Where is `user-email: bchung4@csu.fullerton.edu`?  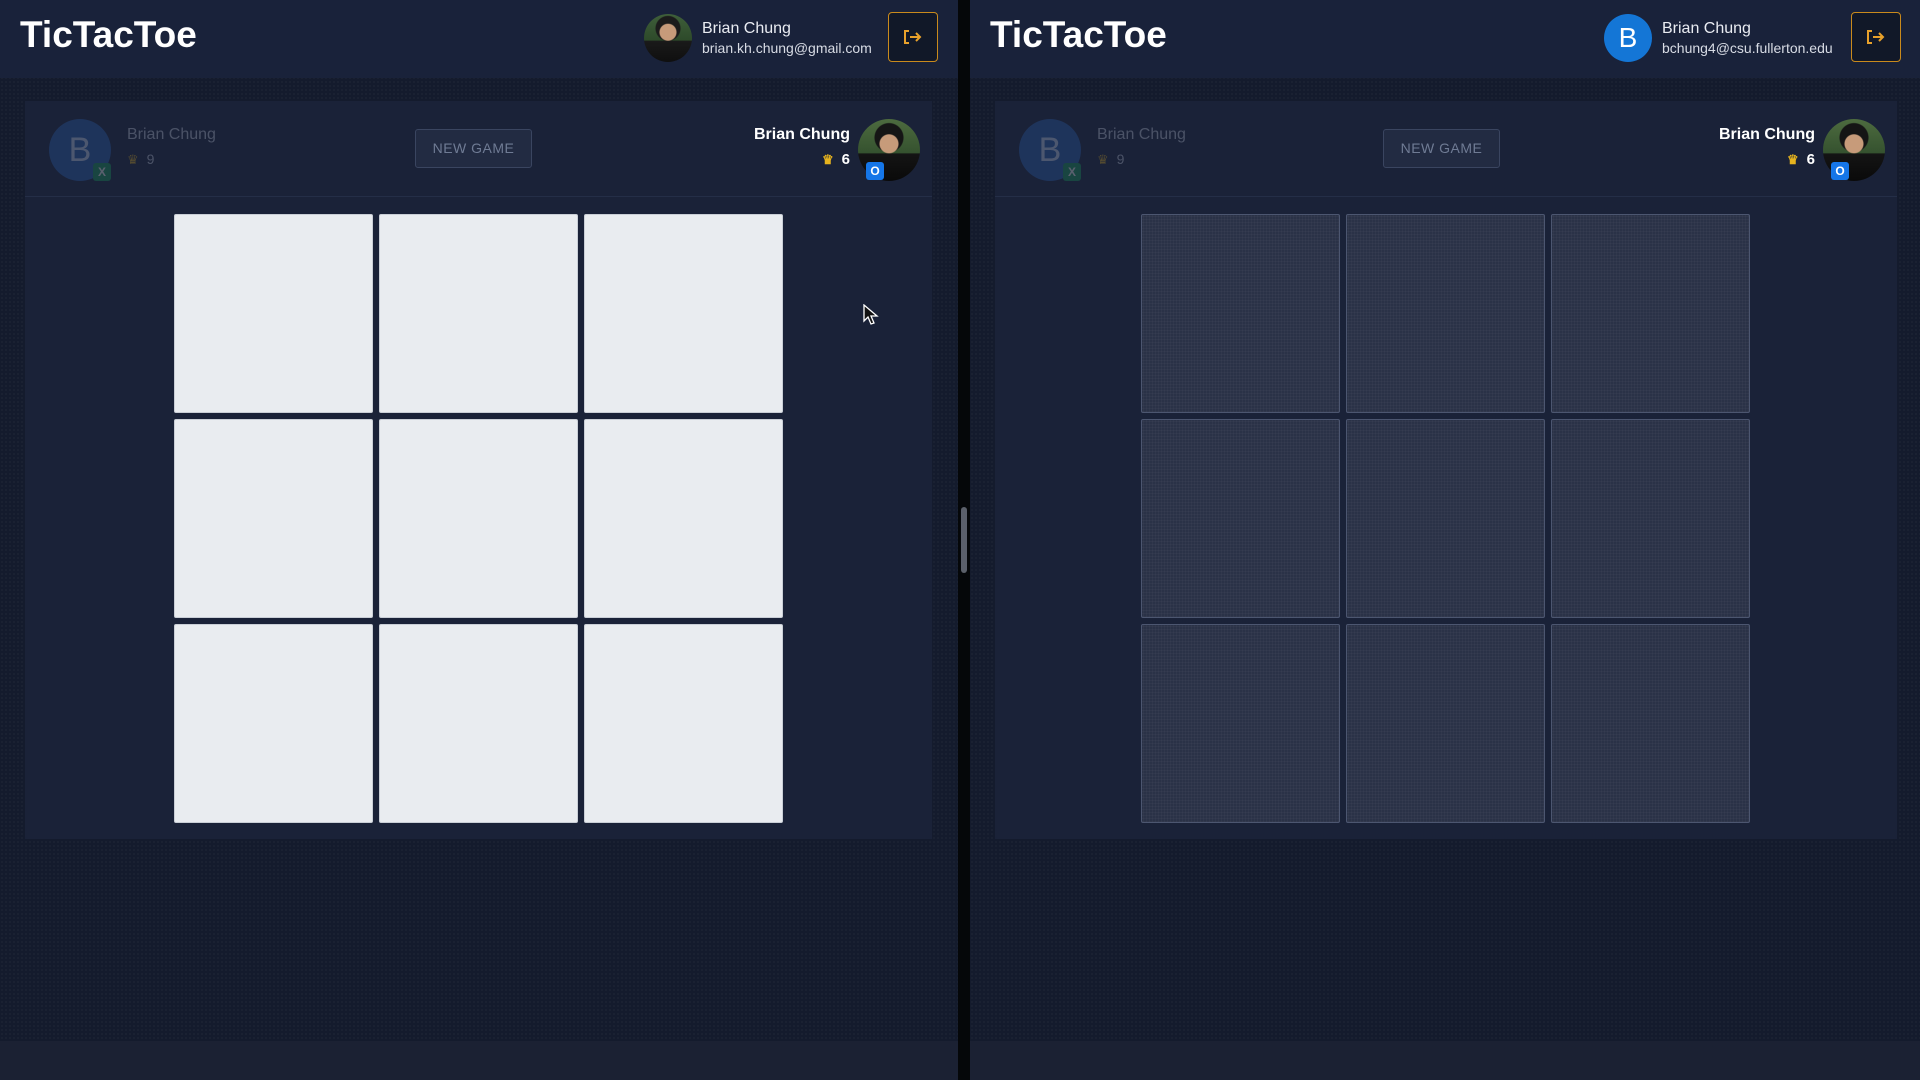 user-email: bchung4@csu.fullerton.edu is located at coordinates (1747, 48).